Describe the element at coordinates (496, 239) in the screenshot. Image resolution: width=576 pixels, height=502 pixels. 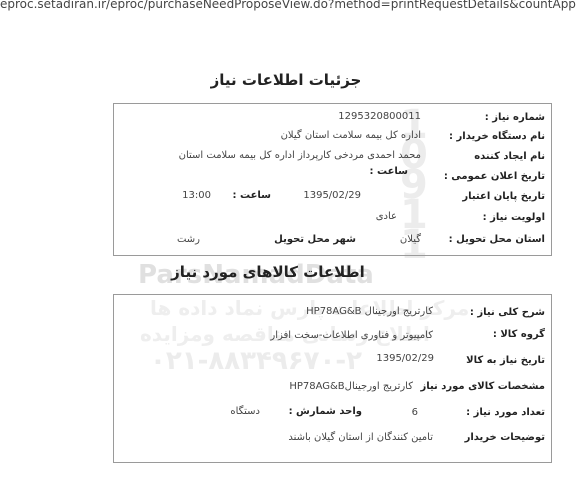
I see `province-label: استان محل تحویل :` at that location.